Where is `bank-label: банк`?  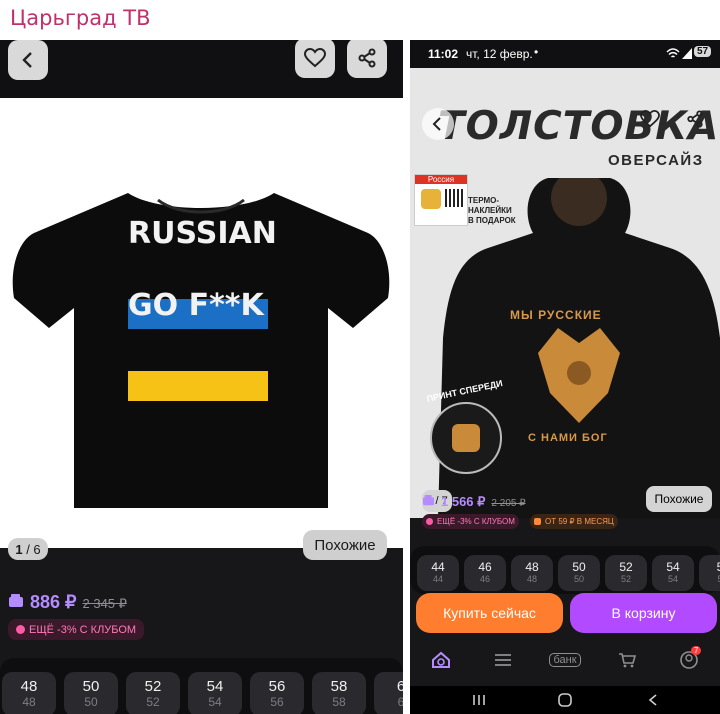 bank-label: банк is located at coordinates (565, 660).